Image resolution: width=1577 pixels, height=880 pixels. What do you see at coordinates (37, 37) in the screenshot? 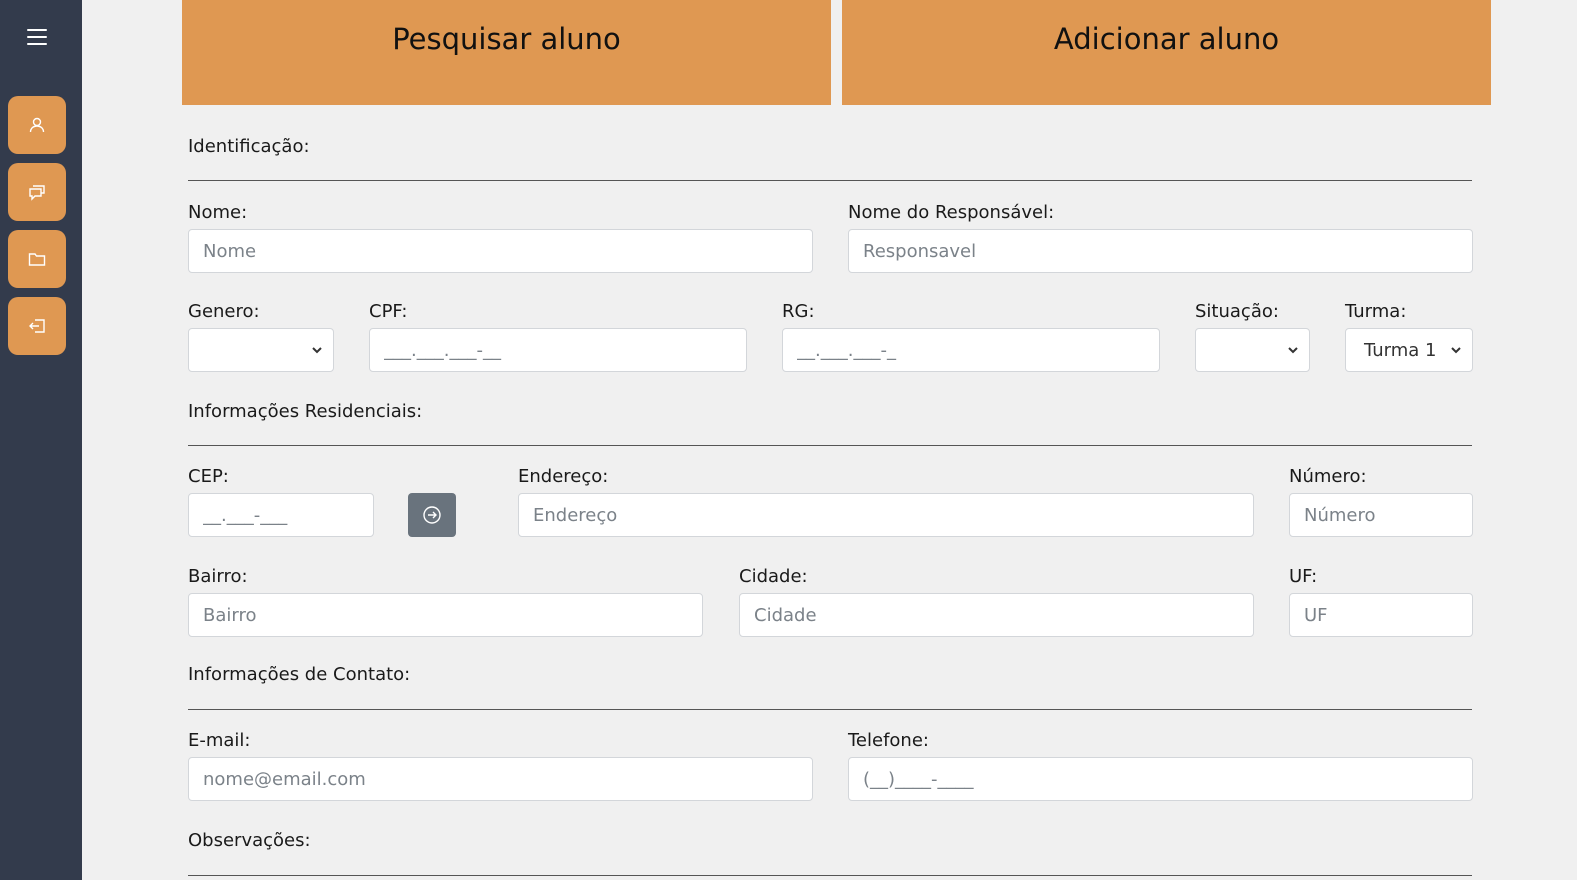
I see `hamburger-menu-icon` at bounding box center [37, 37].